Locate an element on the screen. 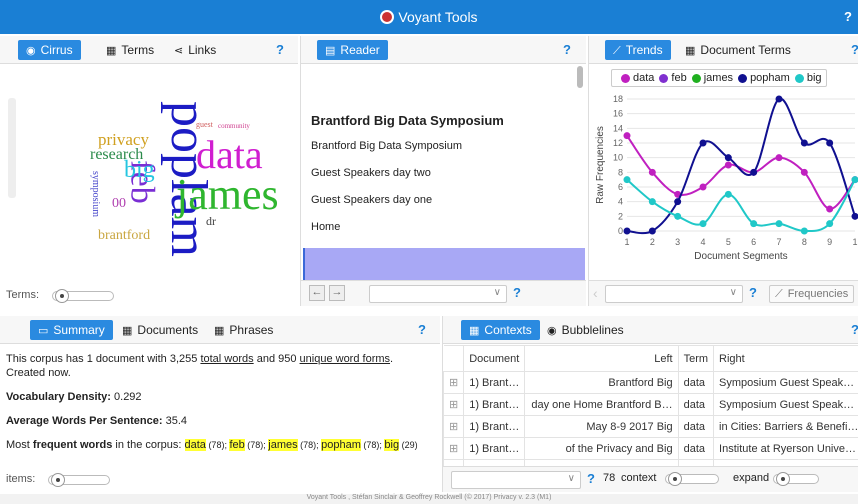 The width and height of the screenshot is (858, 504). reader-line: Home is located at coordinates (326, 227).